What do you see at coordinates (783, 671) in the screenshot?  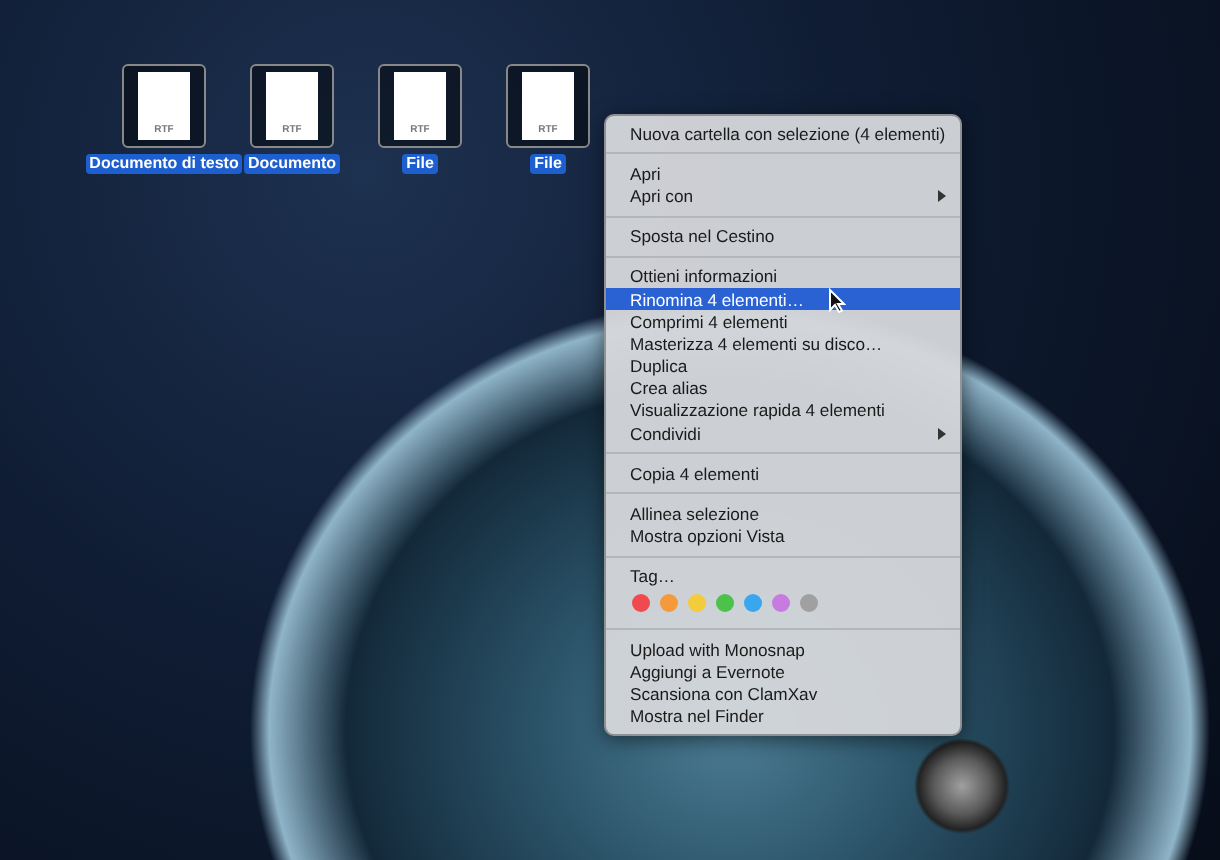 I see `menu-item: Aggiungi a Evernote` at bounding box center [783, 671].